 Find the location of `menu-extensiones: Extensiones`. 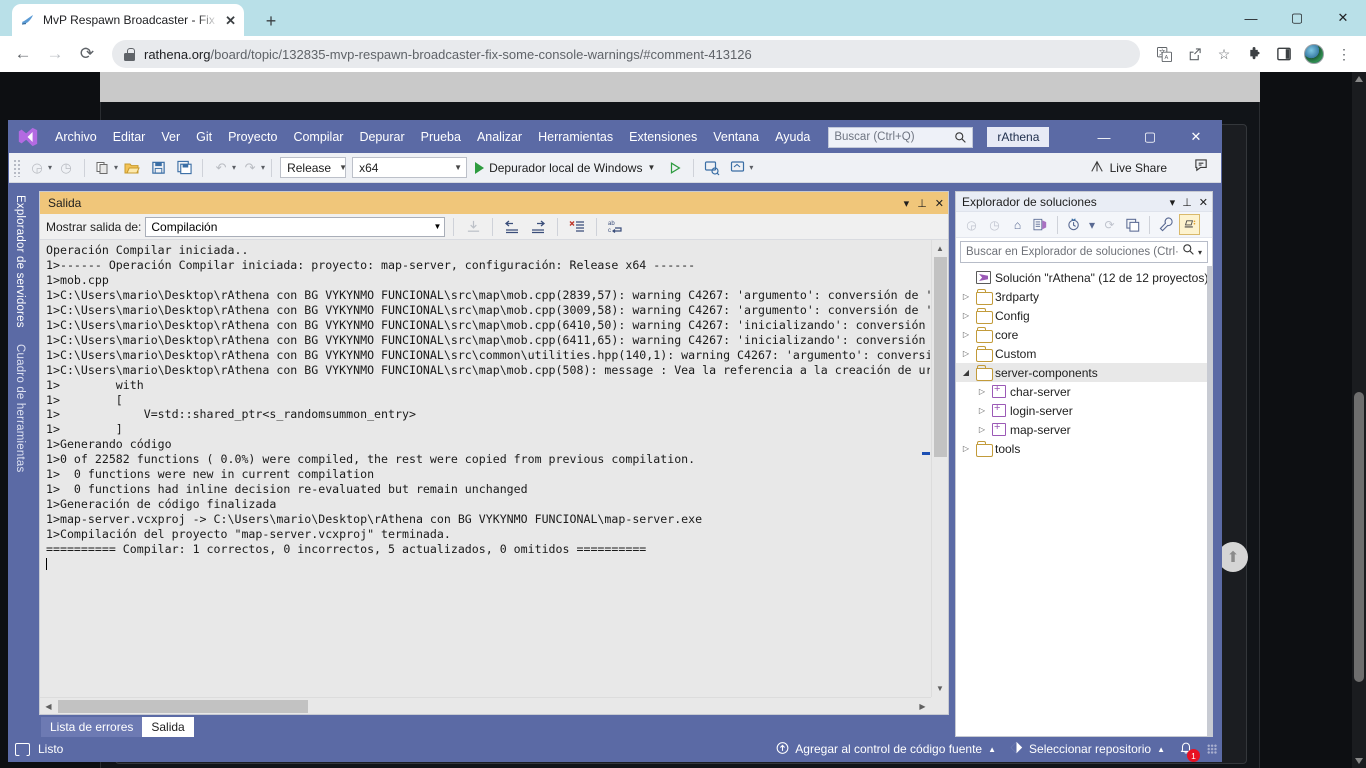

menu-extensiones: Extensiones is located at coordinates (663, 137).